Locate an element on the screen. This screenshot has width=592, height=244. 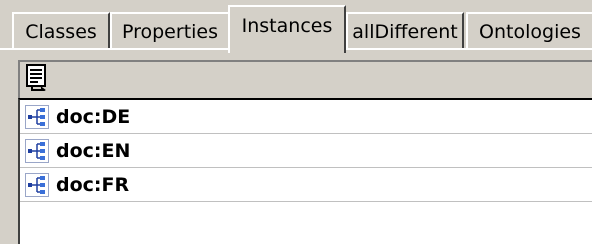
tab-classes: Classes is located at coordinates (61, 30).